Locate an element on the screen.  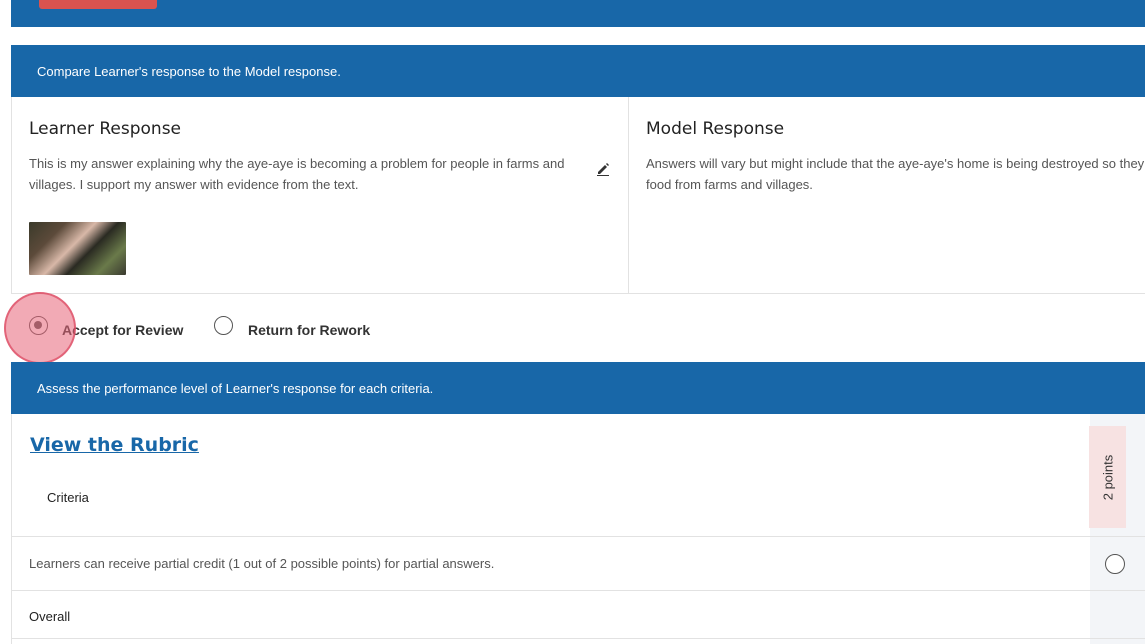
points-header-label: 2 points is located at coordinates (1108, 477).